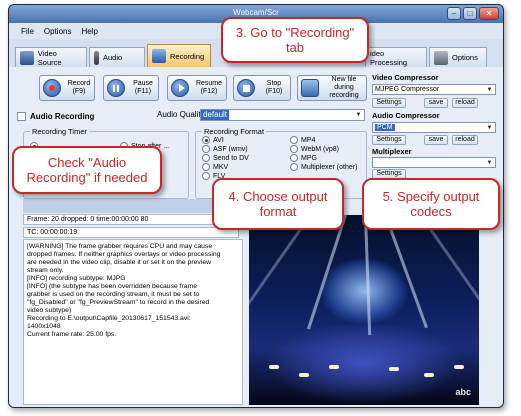 Image resolution: width=521 pixels, height=416 pixels. What do you see at coordinates (458, 57) in the screenshot?
I see `tab-options: Options` at bounding box center [458, 57].